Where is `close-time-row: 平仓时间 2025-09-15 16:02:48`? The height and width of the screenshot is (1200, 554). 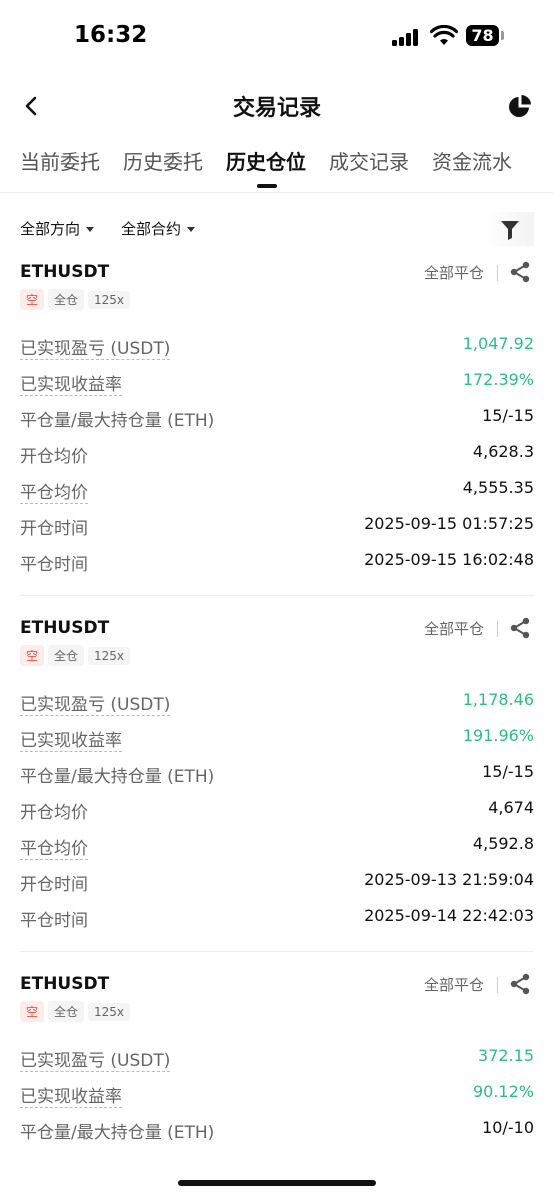 close-time-row: 平仓时间 2025-09-15 16:02:48 is located at coordinates (277, 568).